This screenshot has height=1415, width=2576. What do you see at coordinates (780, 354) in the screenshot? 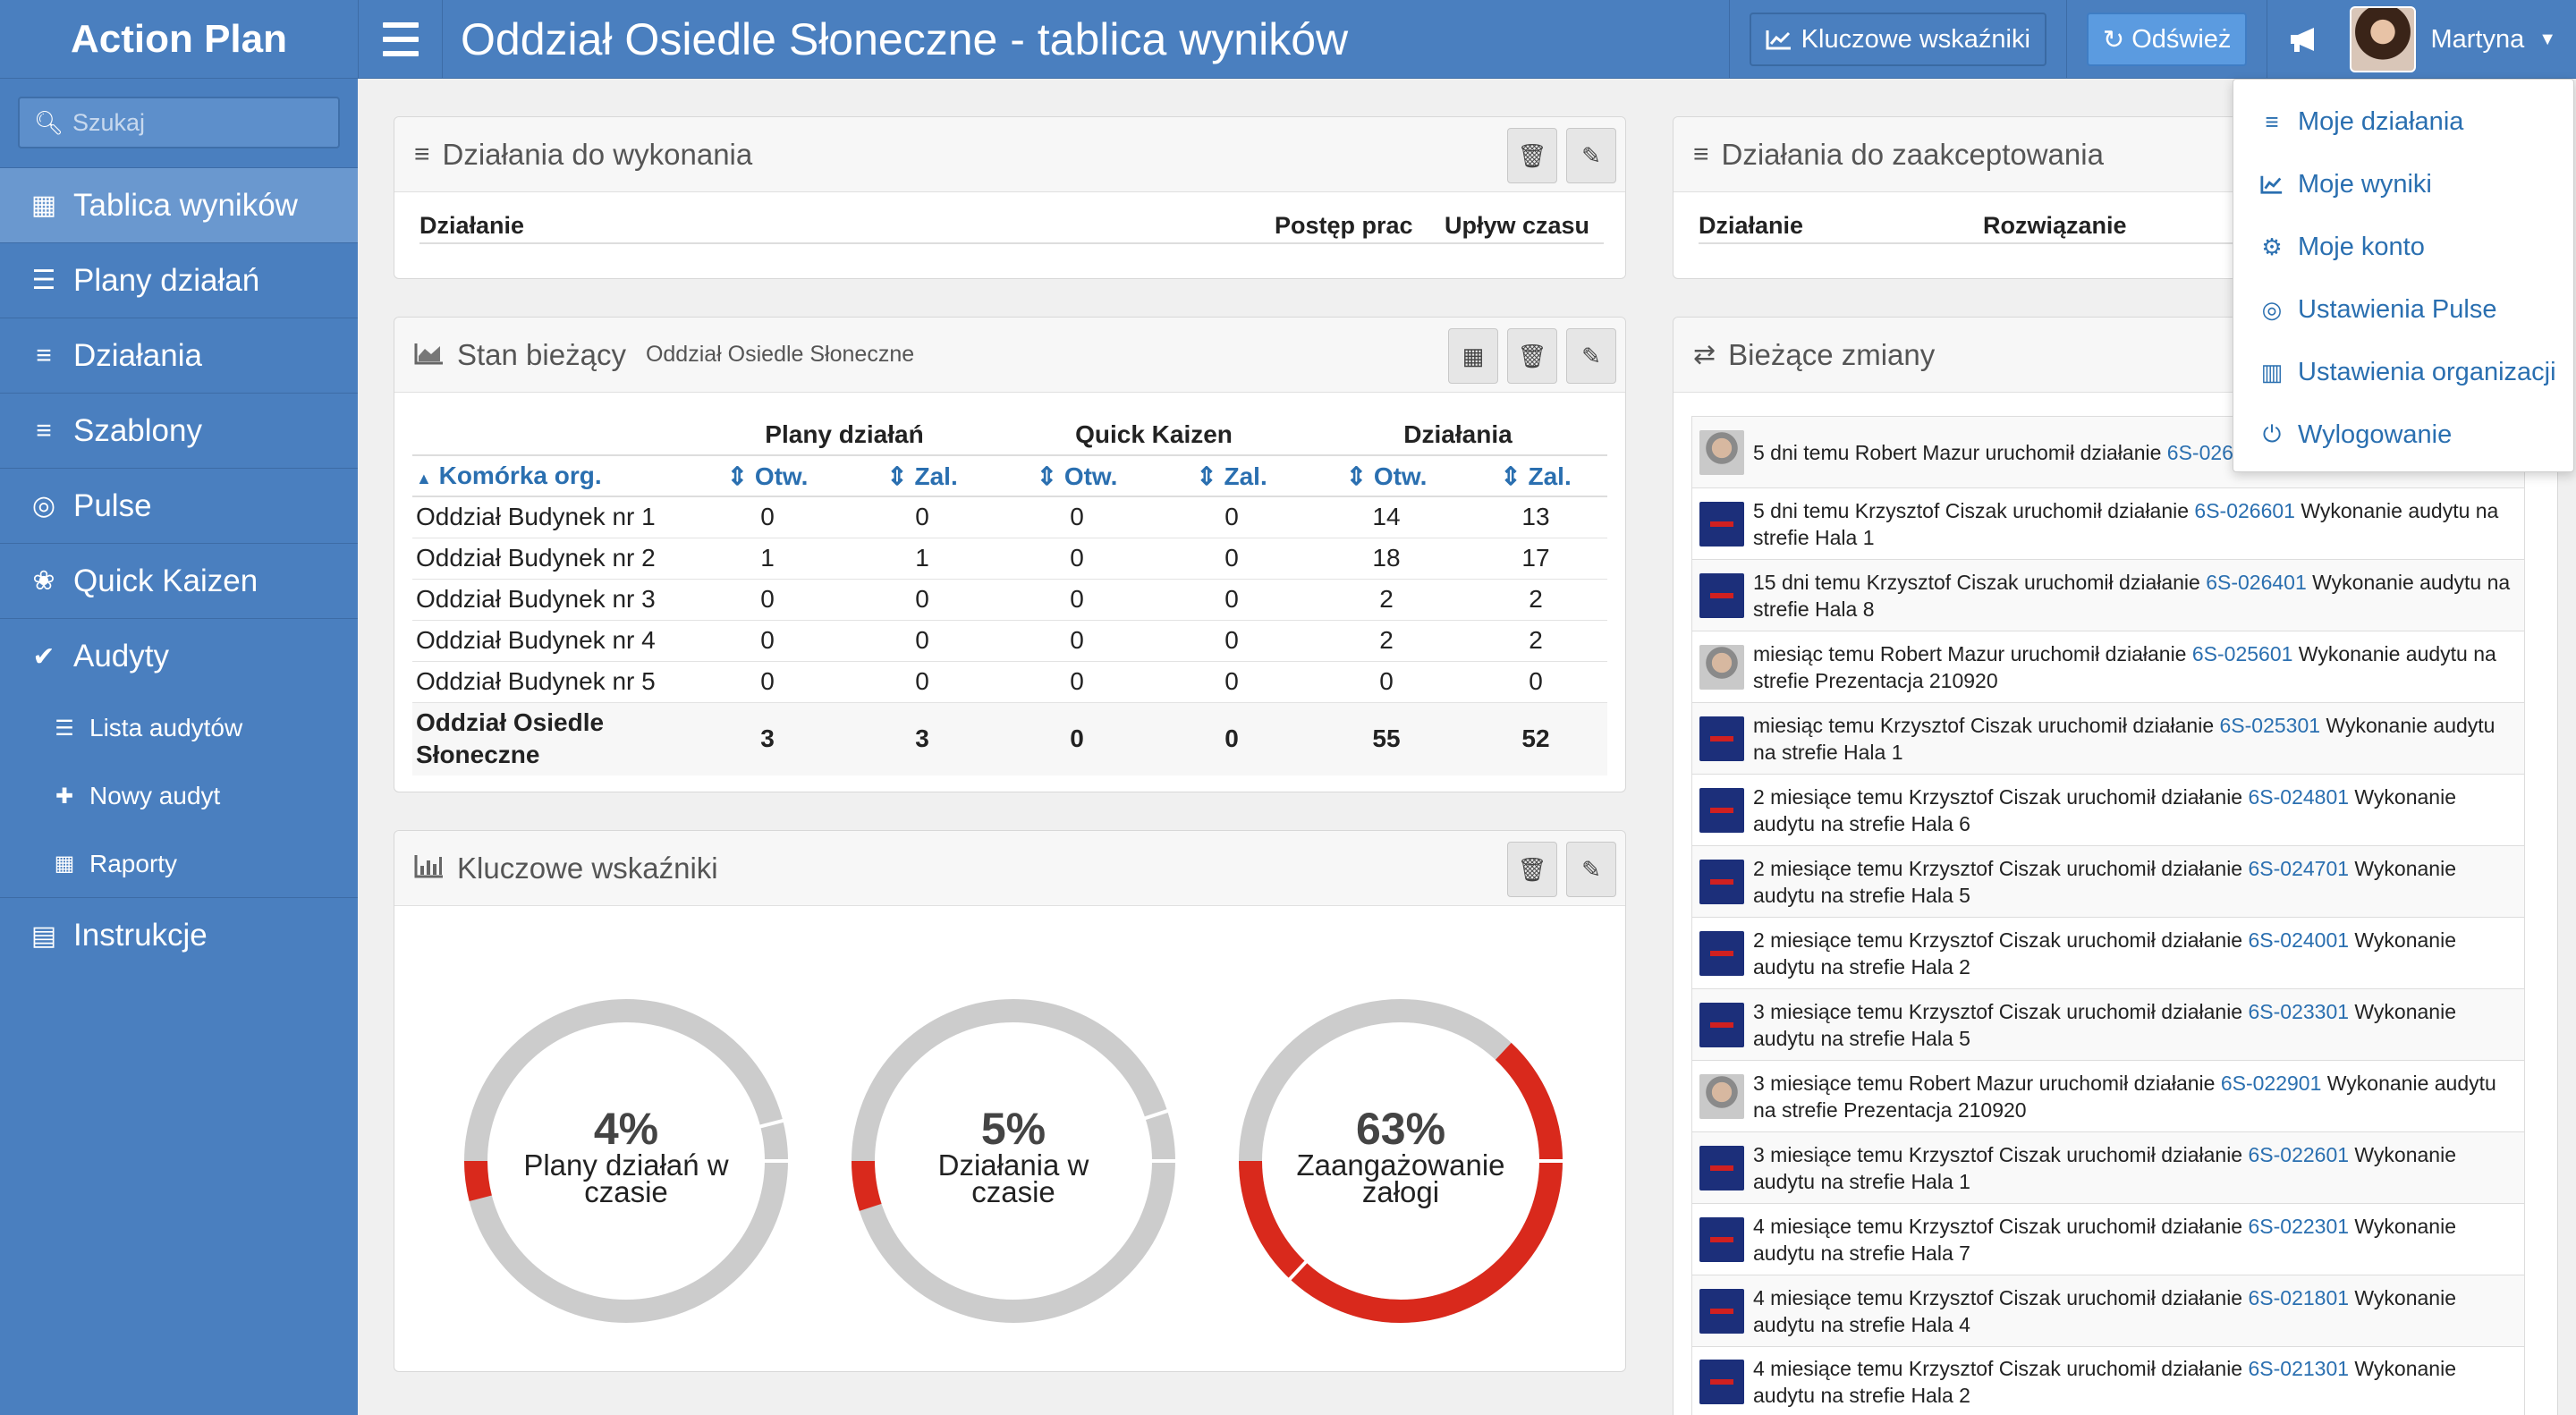
I see `panel-subtitle: Oddział Osiedle Słoneczne` at bounding box center [780, 354].